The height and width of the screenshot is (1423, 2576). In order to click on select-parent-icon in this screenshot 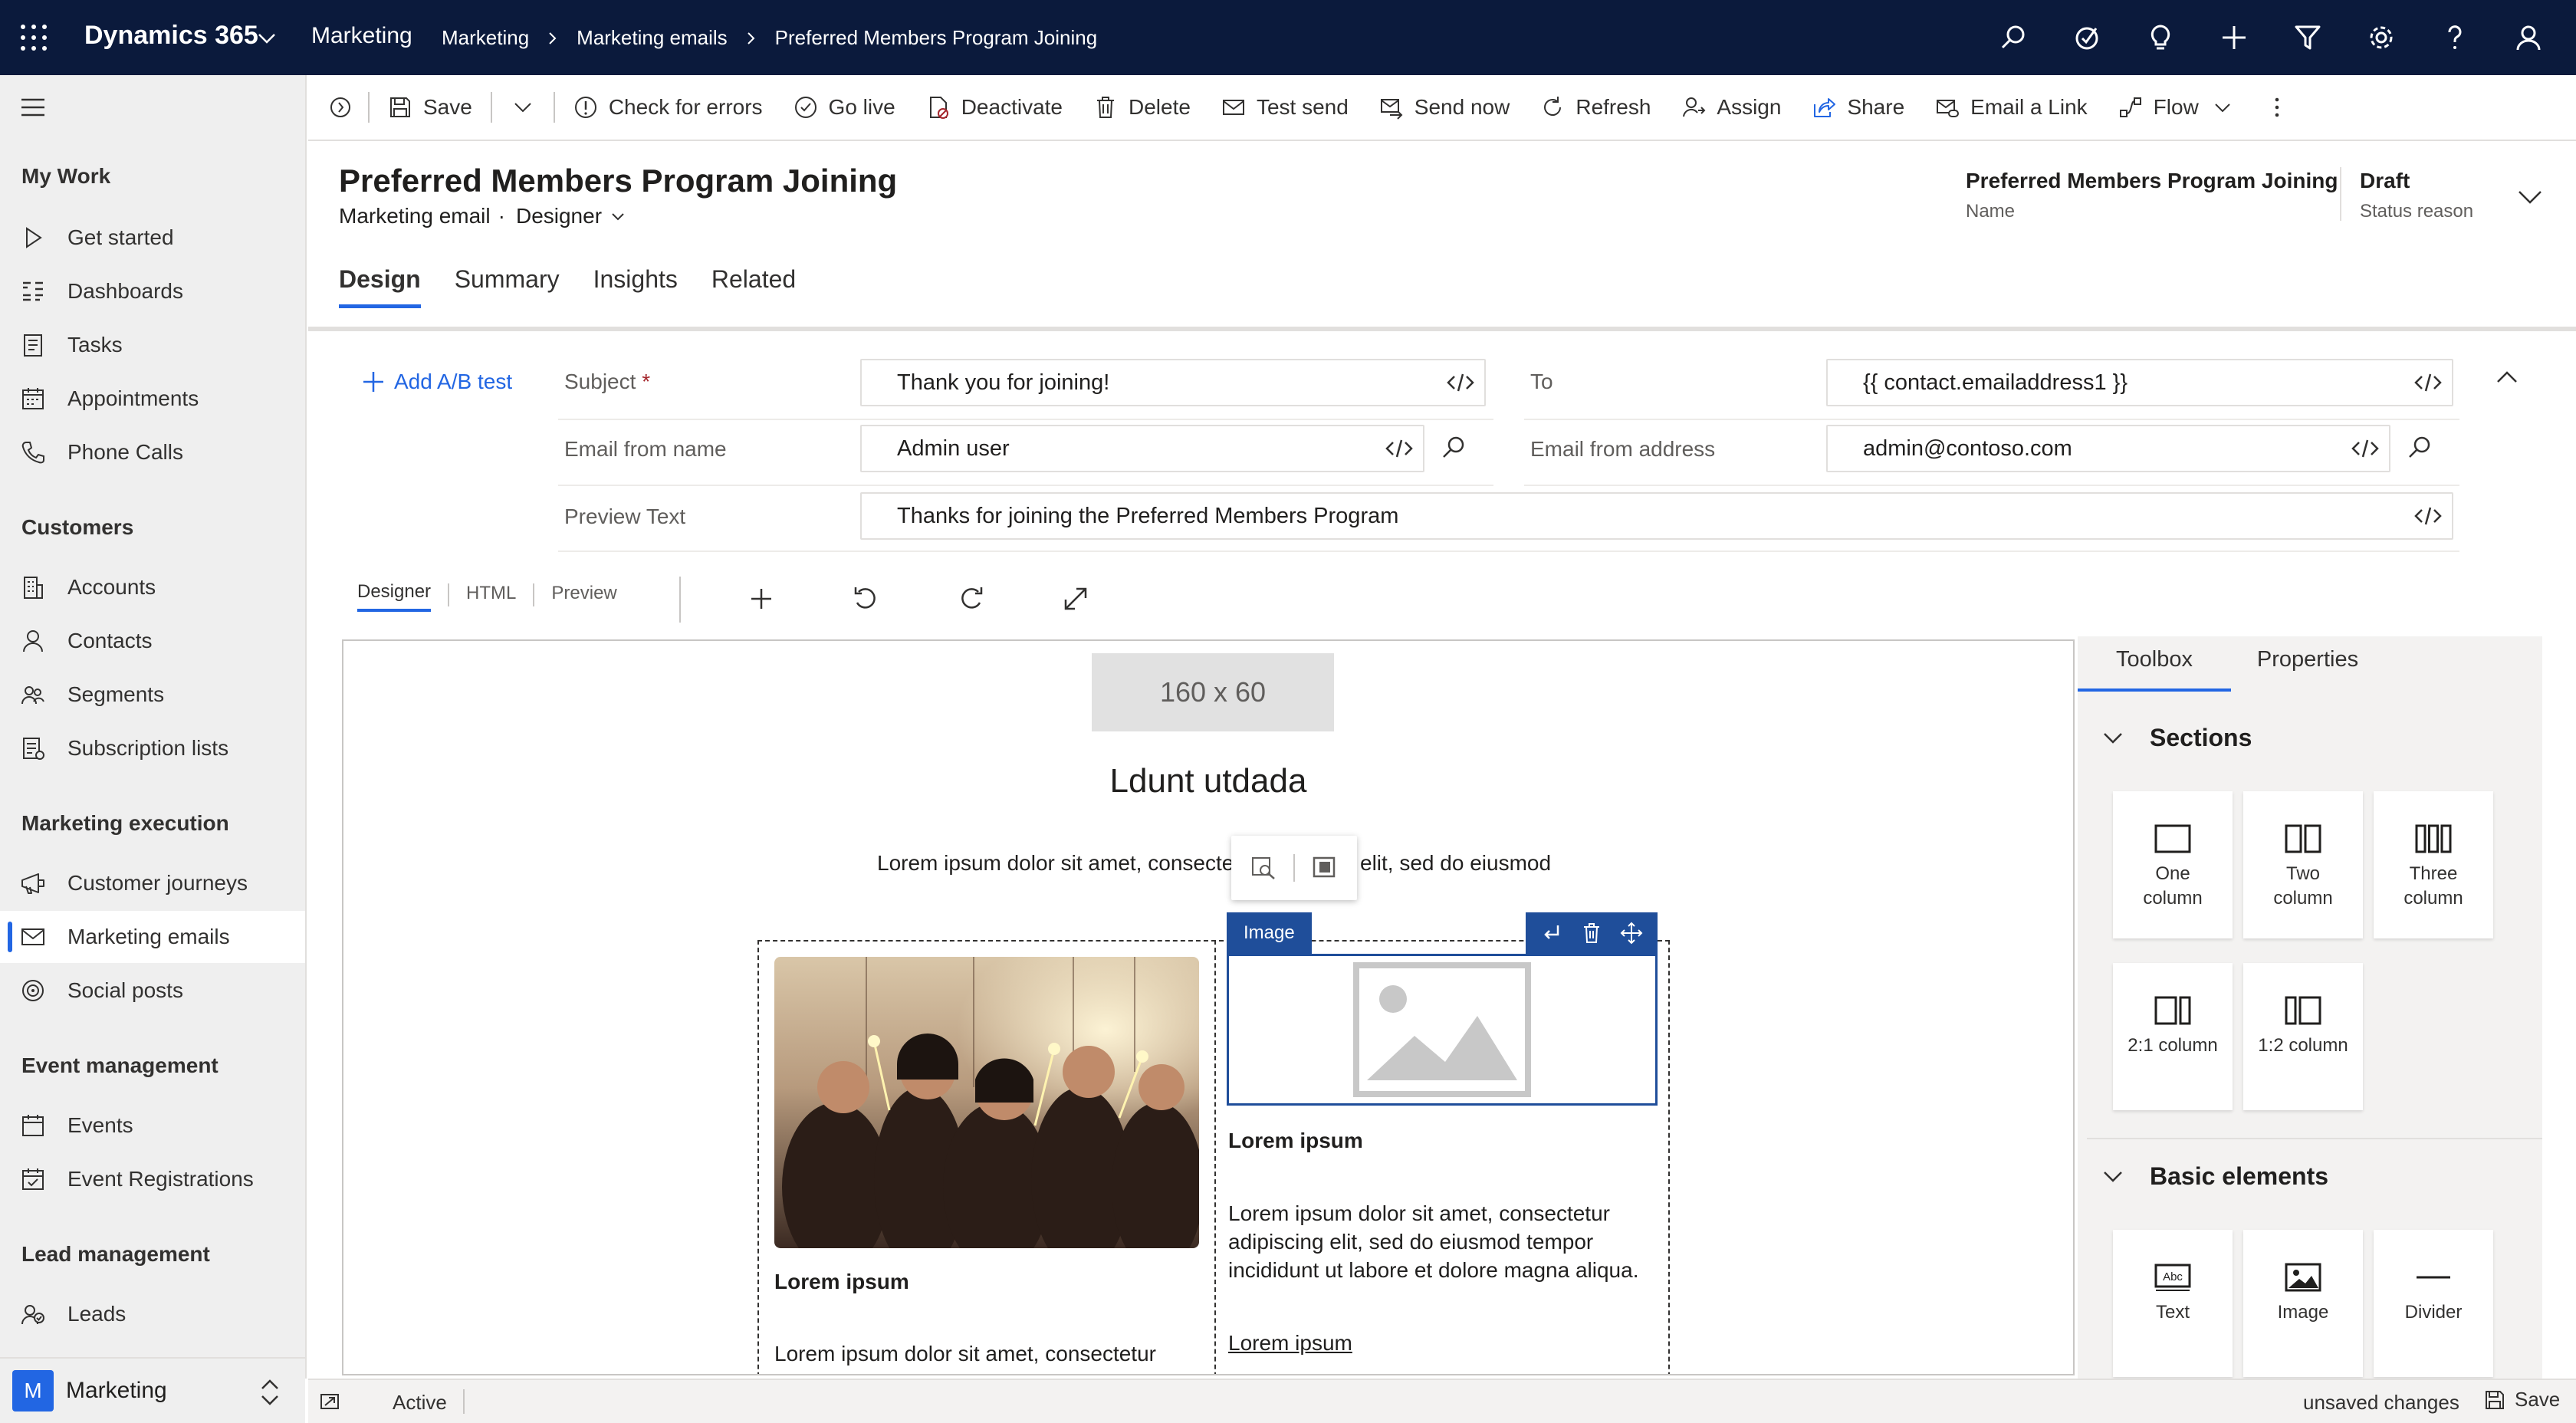, I will do `click(1551, 933)`.